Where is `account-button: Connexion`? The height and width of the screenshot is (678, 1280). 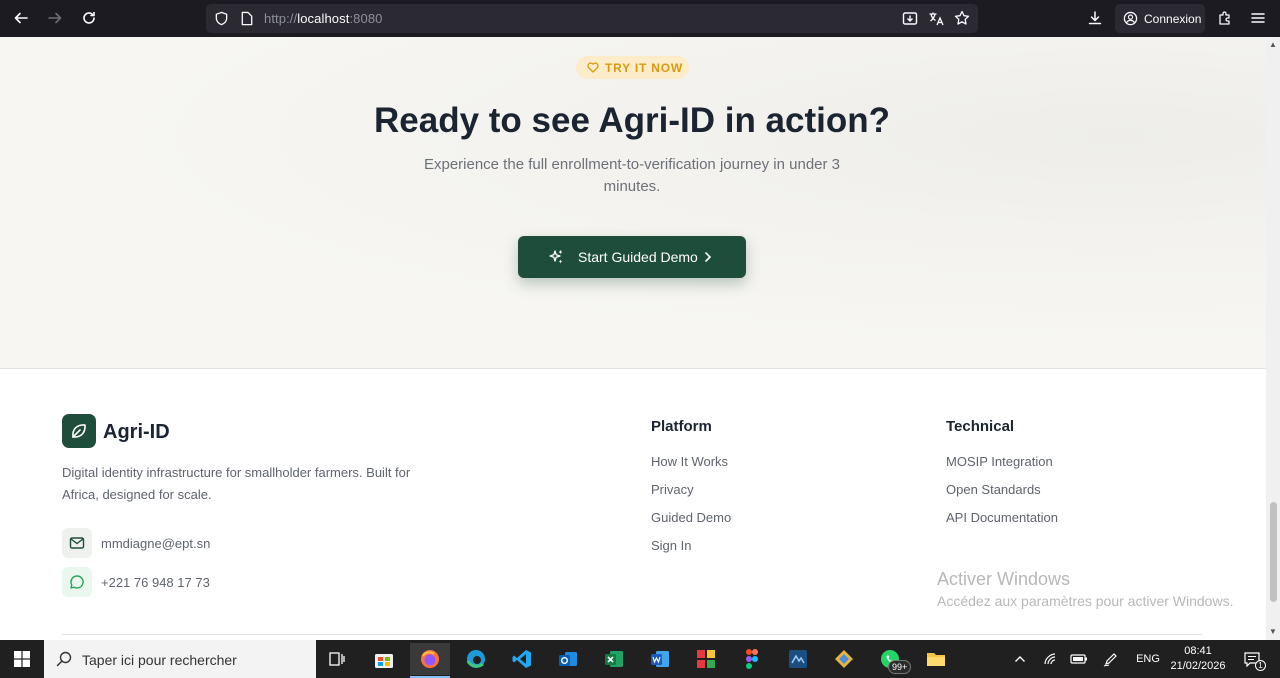 account-button: Connexion is located at coordinates (1160, 18).